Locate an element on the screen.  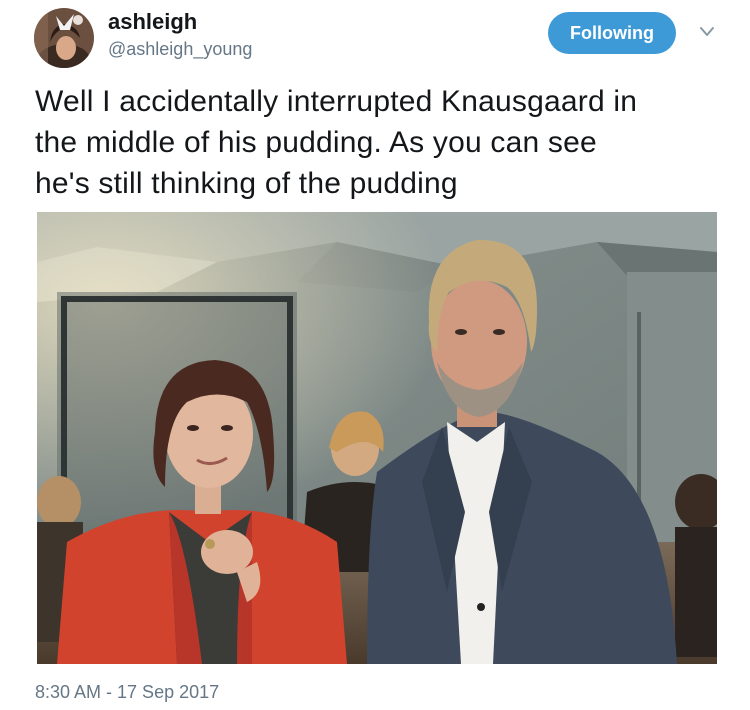
chevron-down-icon is located at coordinates (707, 32).